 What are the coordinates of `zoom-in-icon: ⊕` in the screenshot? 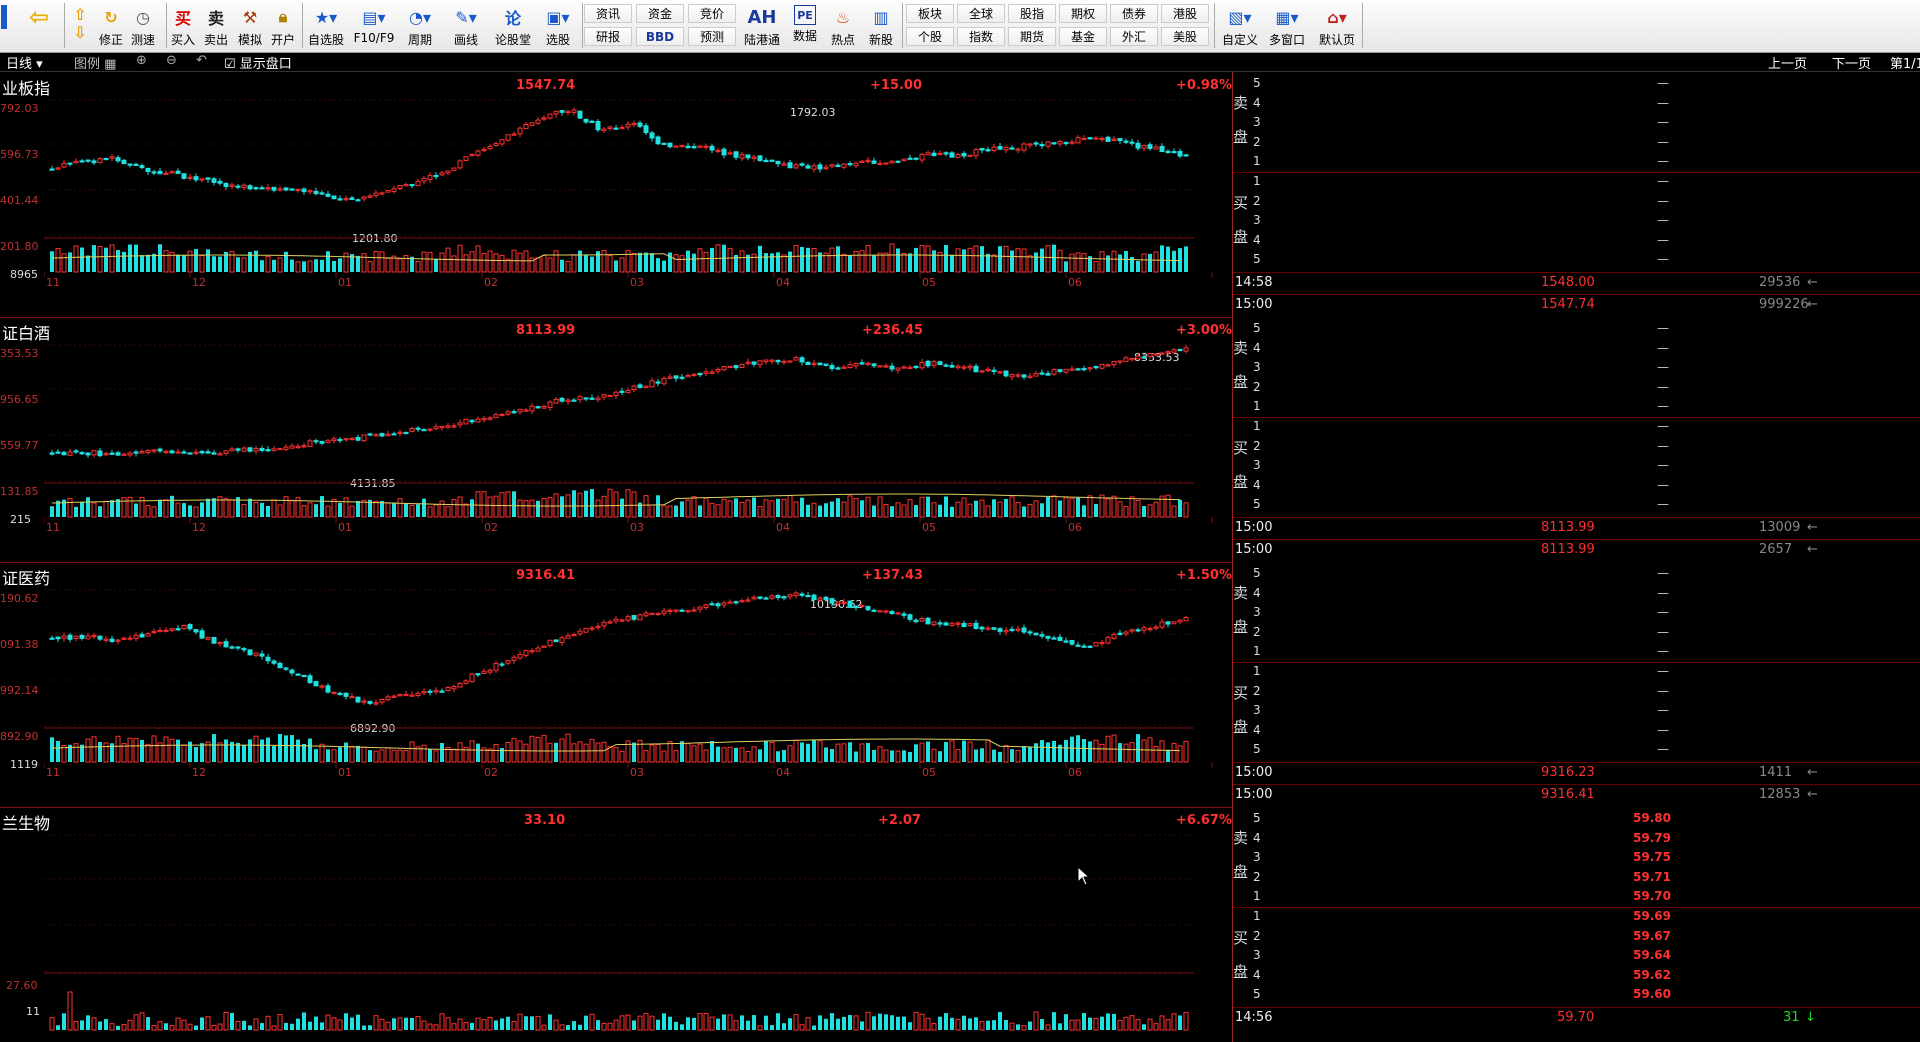 It's located at (141, 60).